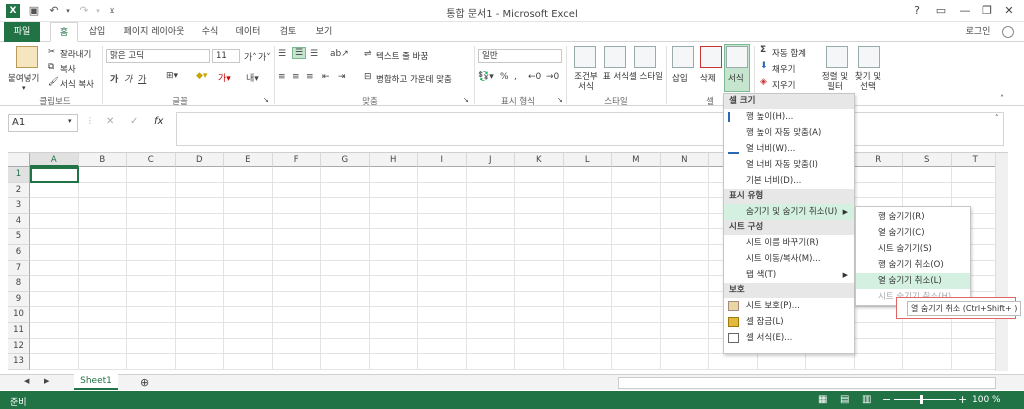  Describe the element at coordinates (783, 69) in the screenshot. I see `fill-button: 채우기` at that location.